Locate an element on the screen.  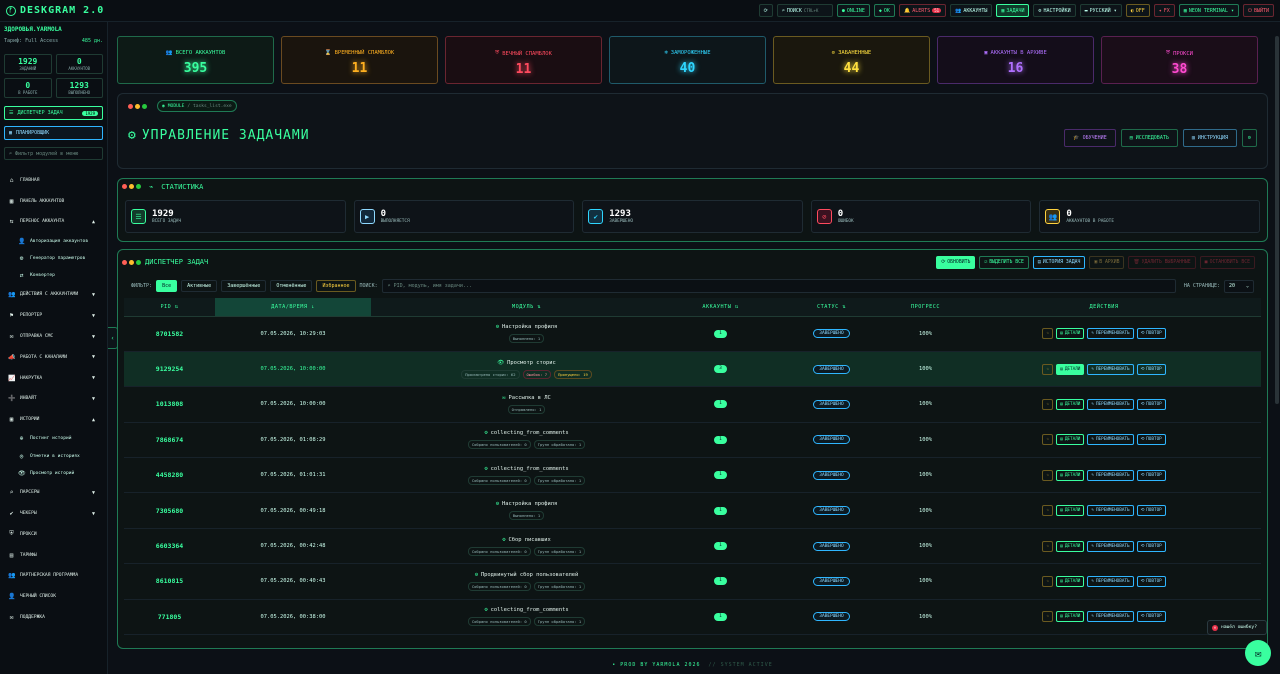
pid-value: 771805 is located at coordinates (169, 617).